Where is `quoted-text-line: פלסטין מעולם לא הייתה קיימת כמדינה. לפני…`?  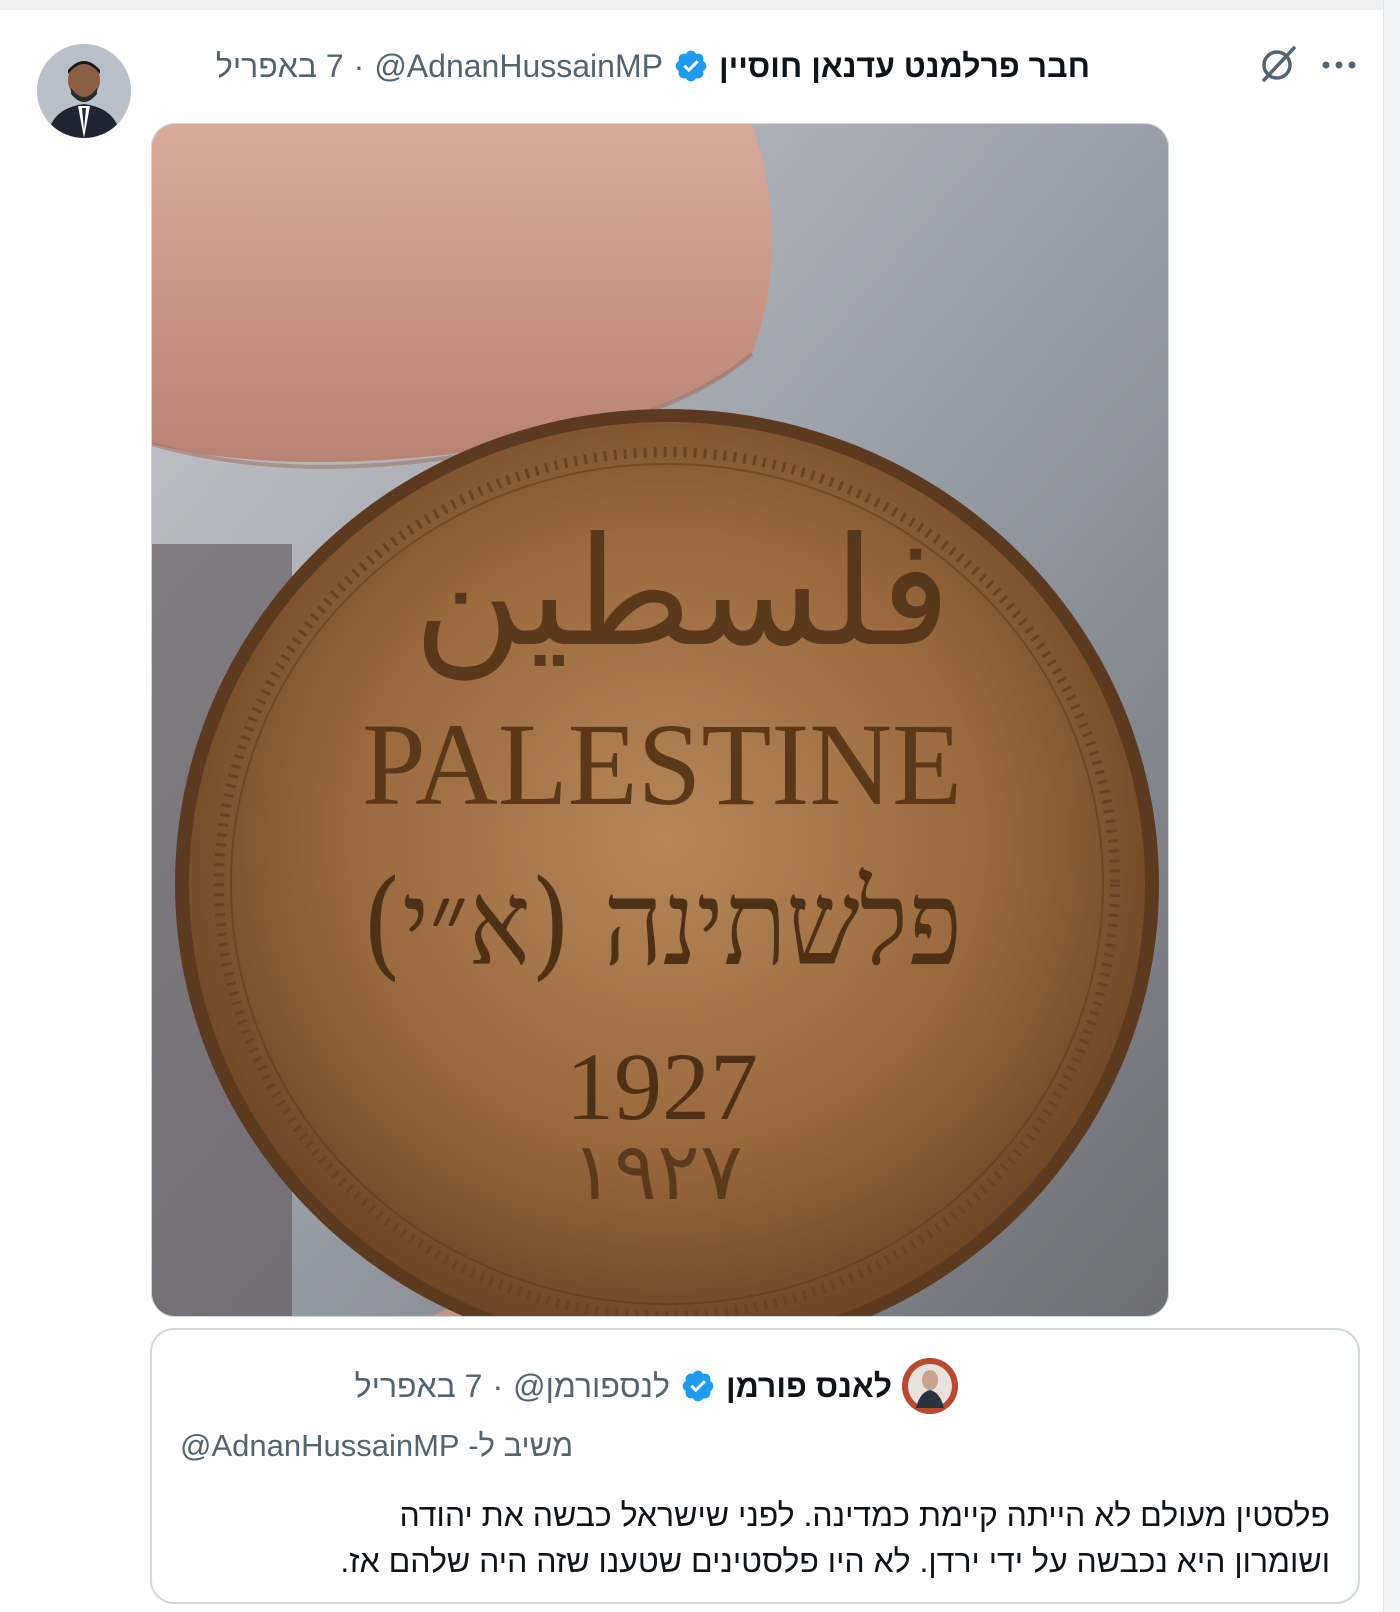 quoted-text-line: פלסטין מעולם לא הייתה קיימת כמדינה. לפני… is located at coordinates (864, 1515).